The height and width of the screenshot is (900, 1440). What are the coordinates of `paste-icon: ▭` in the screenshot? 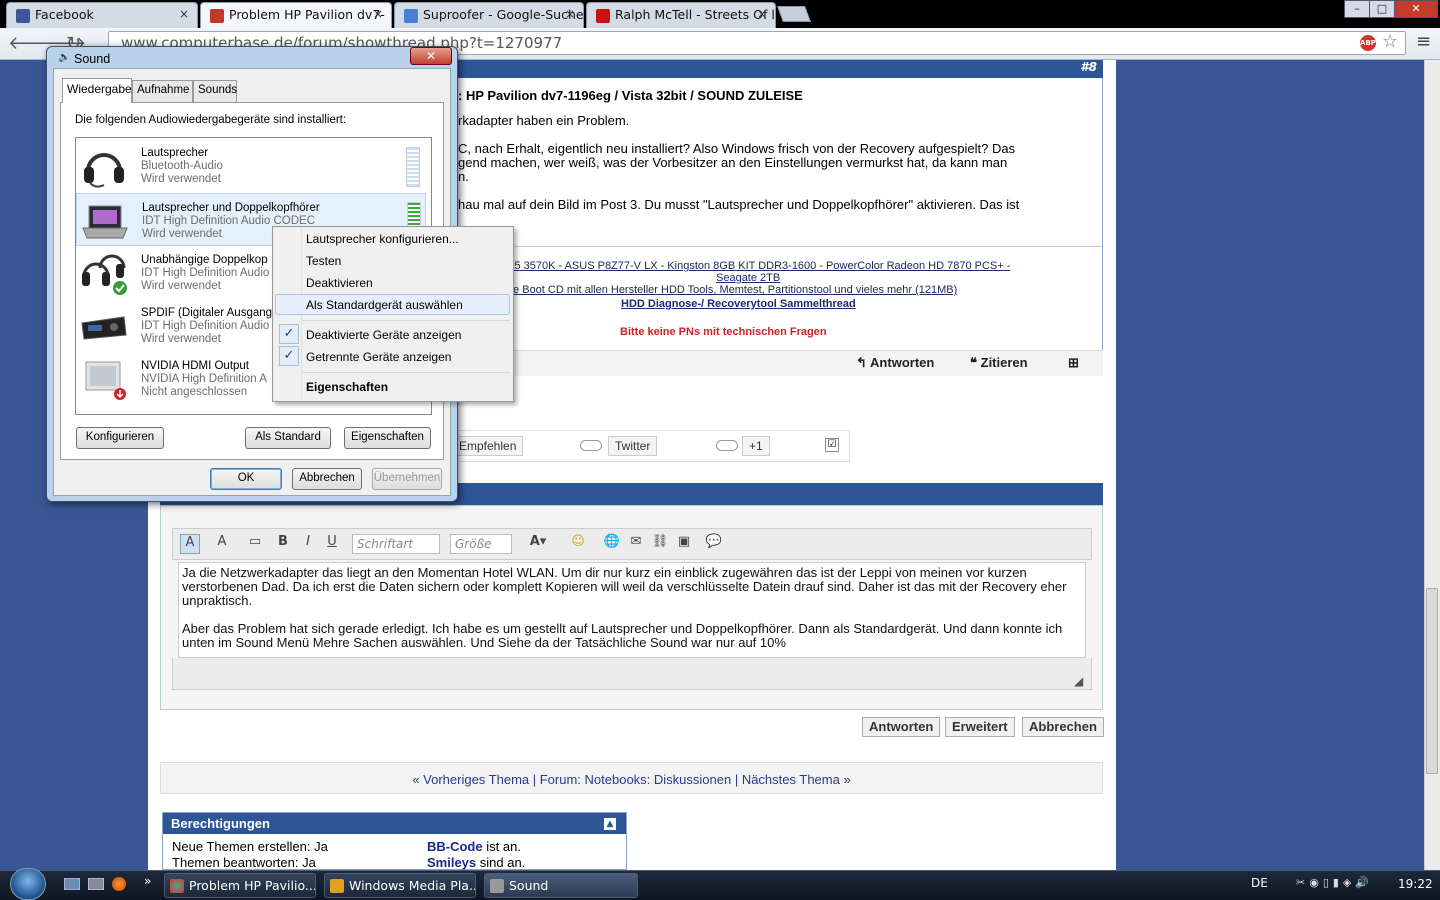 It's located at (255, 544).